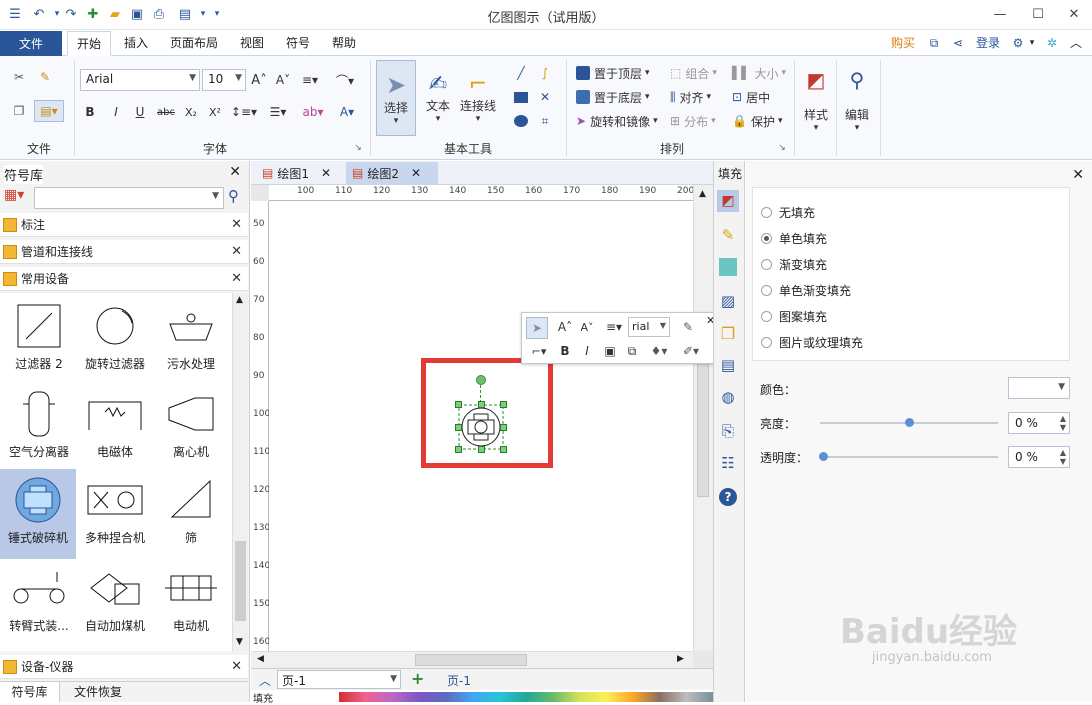 This screenshot has width=1092, height=705. I want to click on send-back-icon: ⧉, so click(632, 351).